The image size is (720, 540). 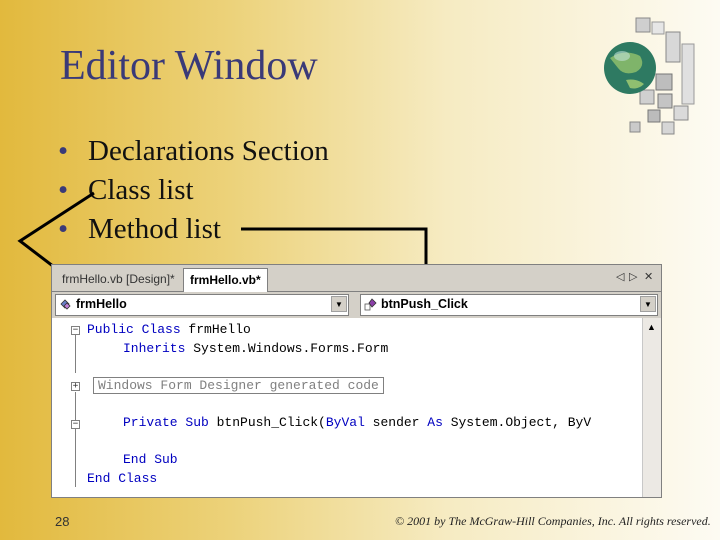 What do you see at coordinates (101, 304) in the screenshot?
I see `class-list-value: frmHello` at bounding box center [101, 304].